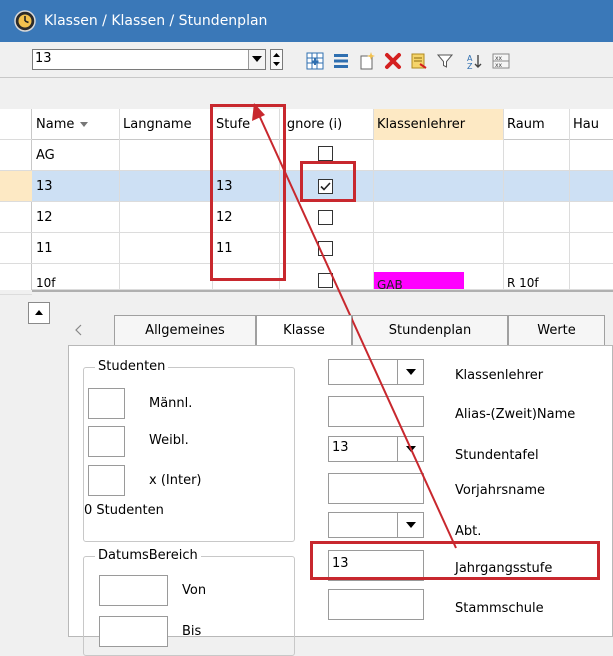  I want to click on spin-button, so click(276, 59).